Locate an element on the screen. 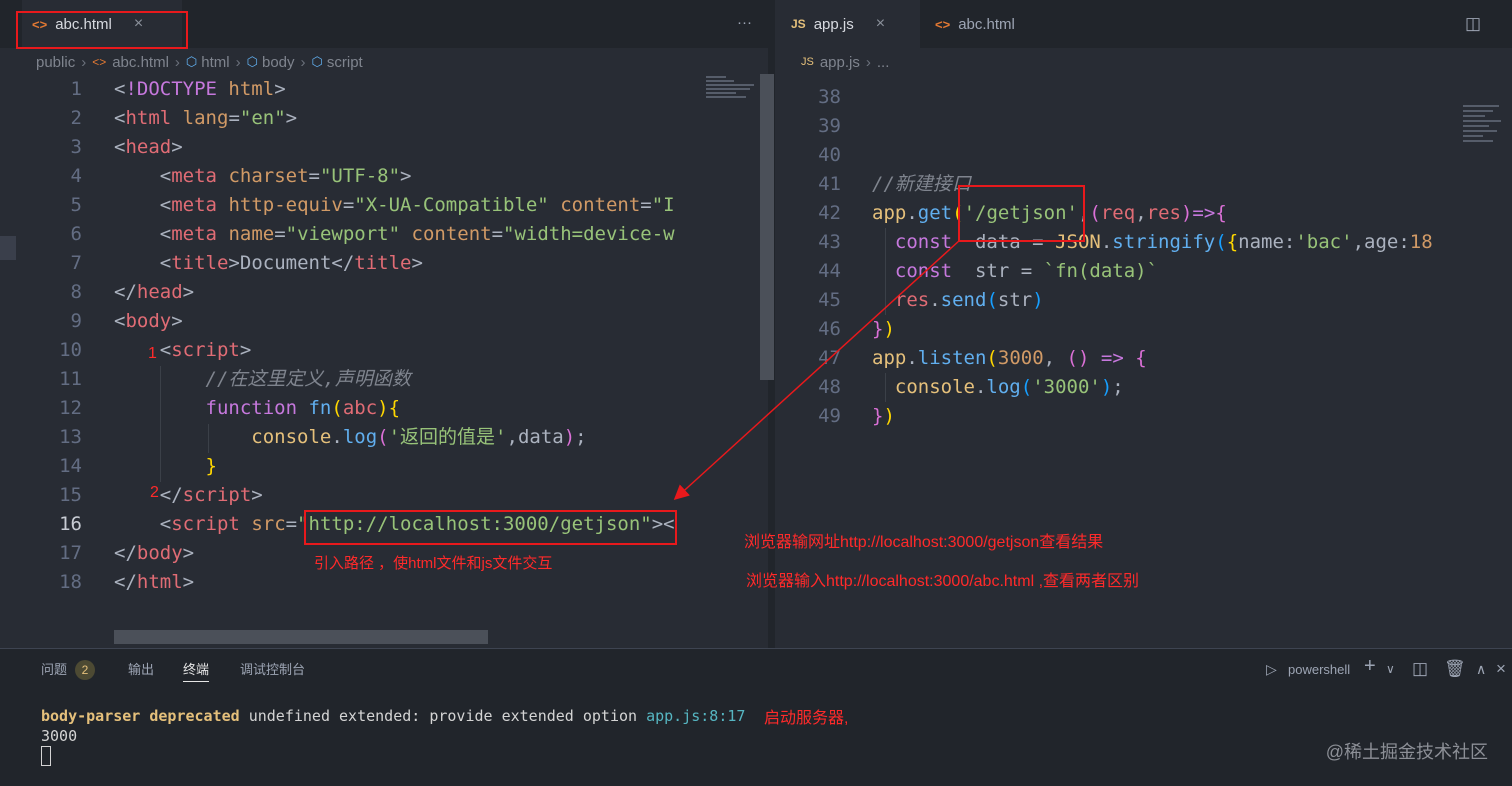  close-panel-icon: × is located at coordinates (1501, 669).